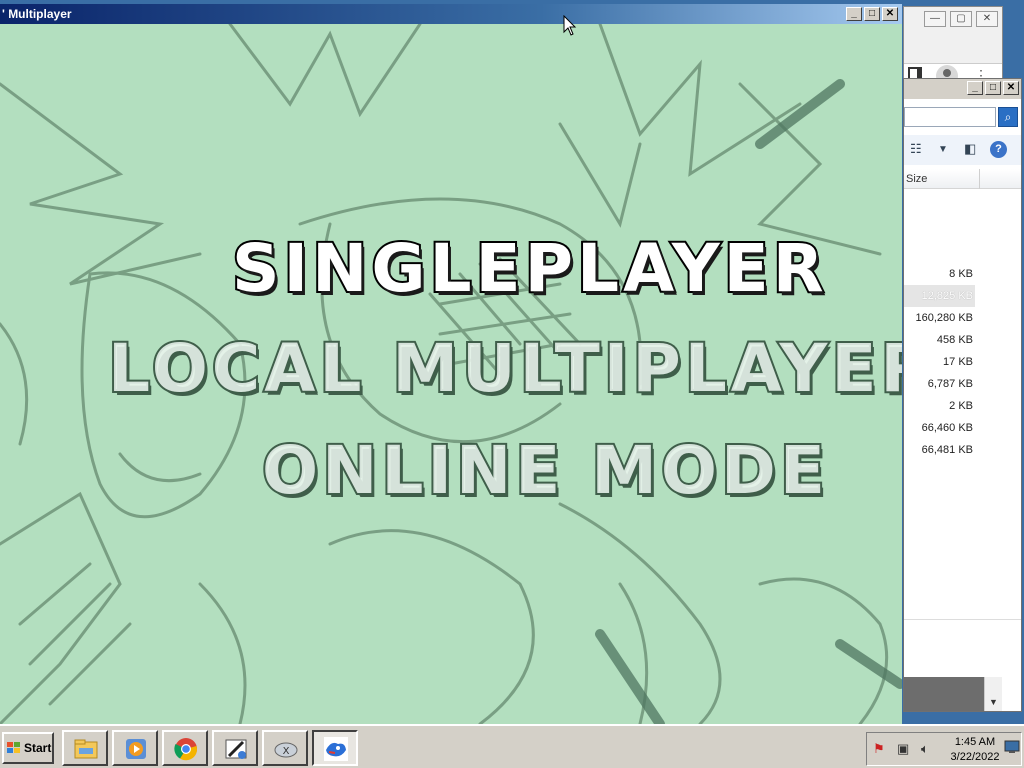 The image size is (1024, 768). I want to click on close-button: ✕, so click(987, 19).